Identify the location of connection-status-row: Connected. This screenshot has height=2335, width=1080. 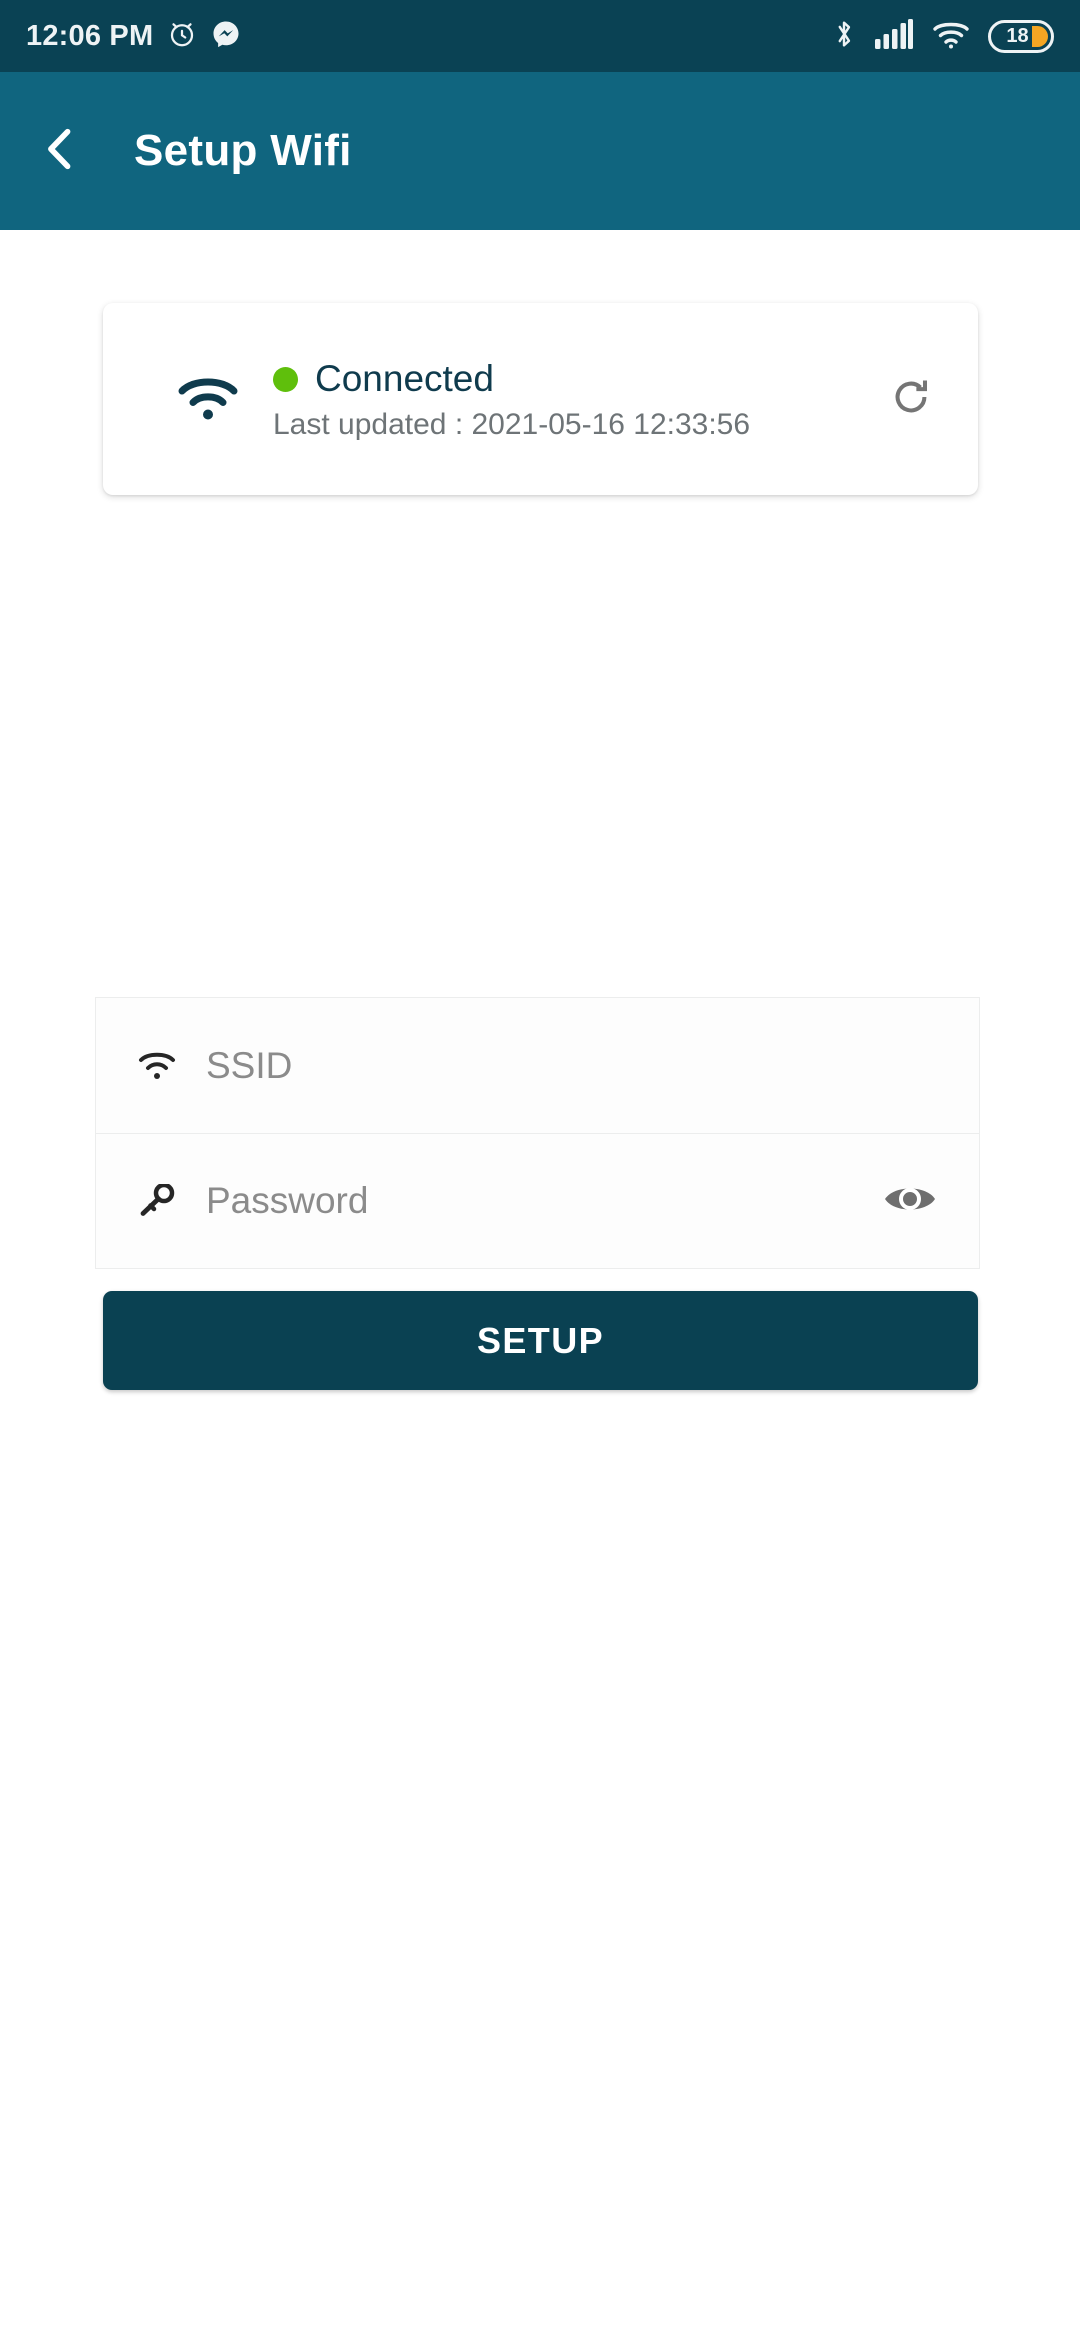
(569, 378).